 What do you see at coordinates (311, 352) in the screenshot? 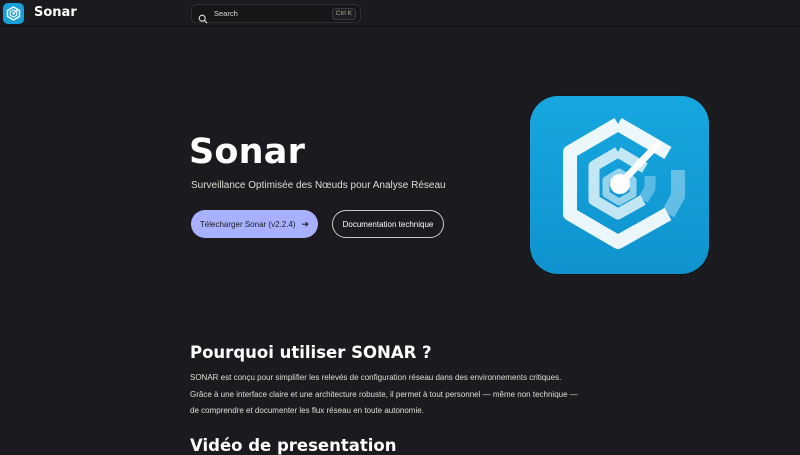
I see `why-section-title: Pourquoi utiliser SONAR ?` at bounding box center [311, 352].